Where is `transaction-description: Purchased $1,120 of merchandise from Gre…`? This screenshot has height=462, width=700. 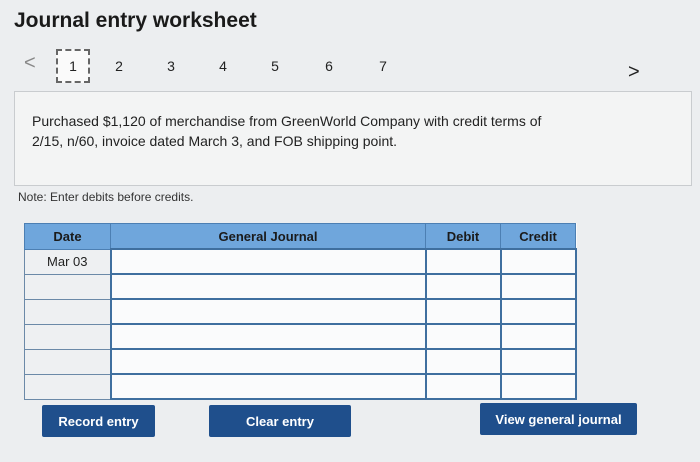 transaction-description: Purchased $1,120 of merchandise from Gre… is located at coordinates (287, 131).